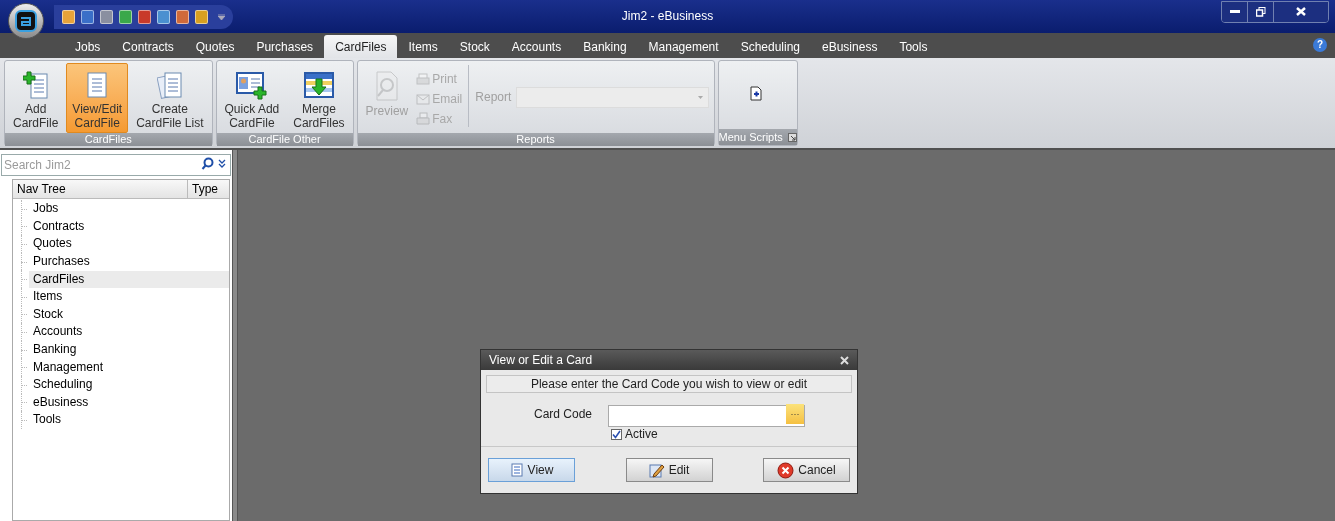 This screenshot has width=1335, height=521. What do you see at coordinates (318, 85) in the screenshot?
I see `table-merge-icon` at bounding box center [318, 85].